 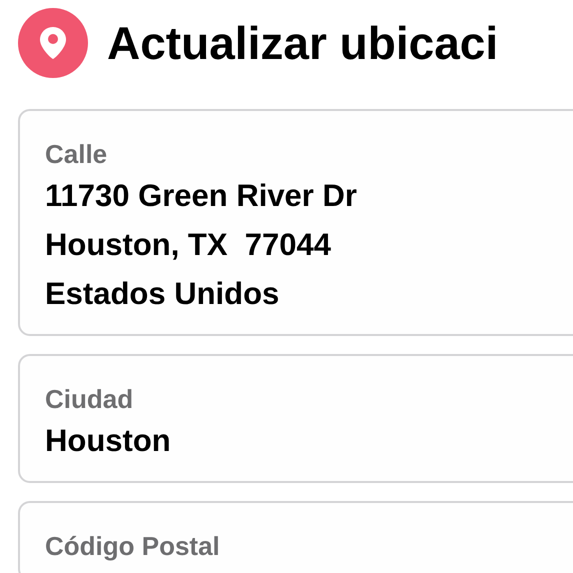 I want to click on address-field: Código Postal, so click(x=295, y=537).